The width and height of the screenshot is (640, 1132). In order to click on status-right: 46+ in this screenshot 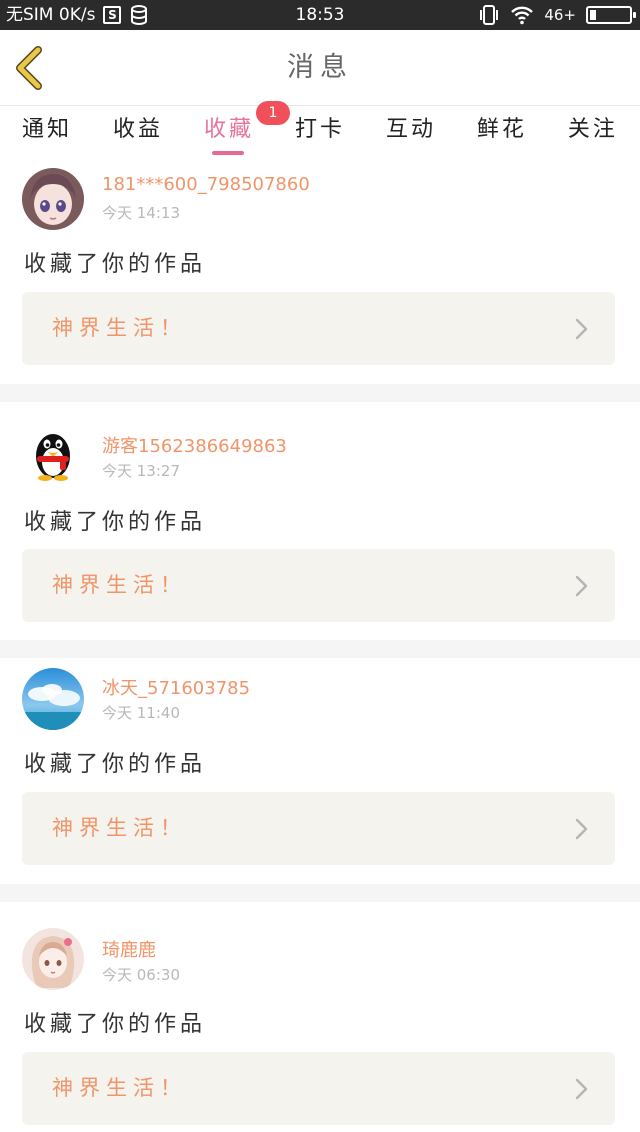, I will do `click(557, 15)`.